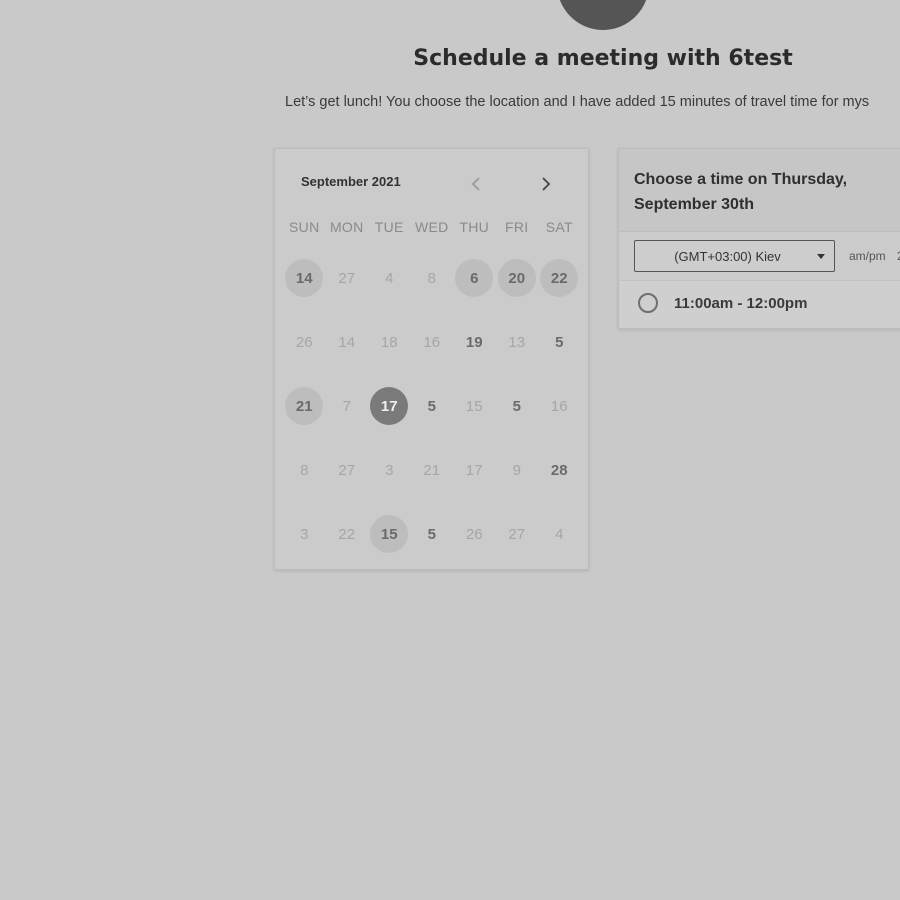 The height and width of the screenshot is (900, 900). I want to click on weekday-row: SUN MON TUE WED THU FRI SAT, so click(435, 229).